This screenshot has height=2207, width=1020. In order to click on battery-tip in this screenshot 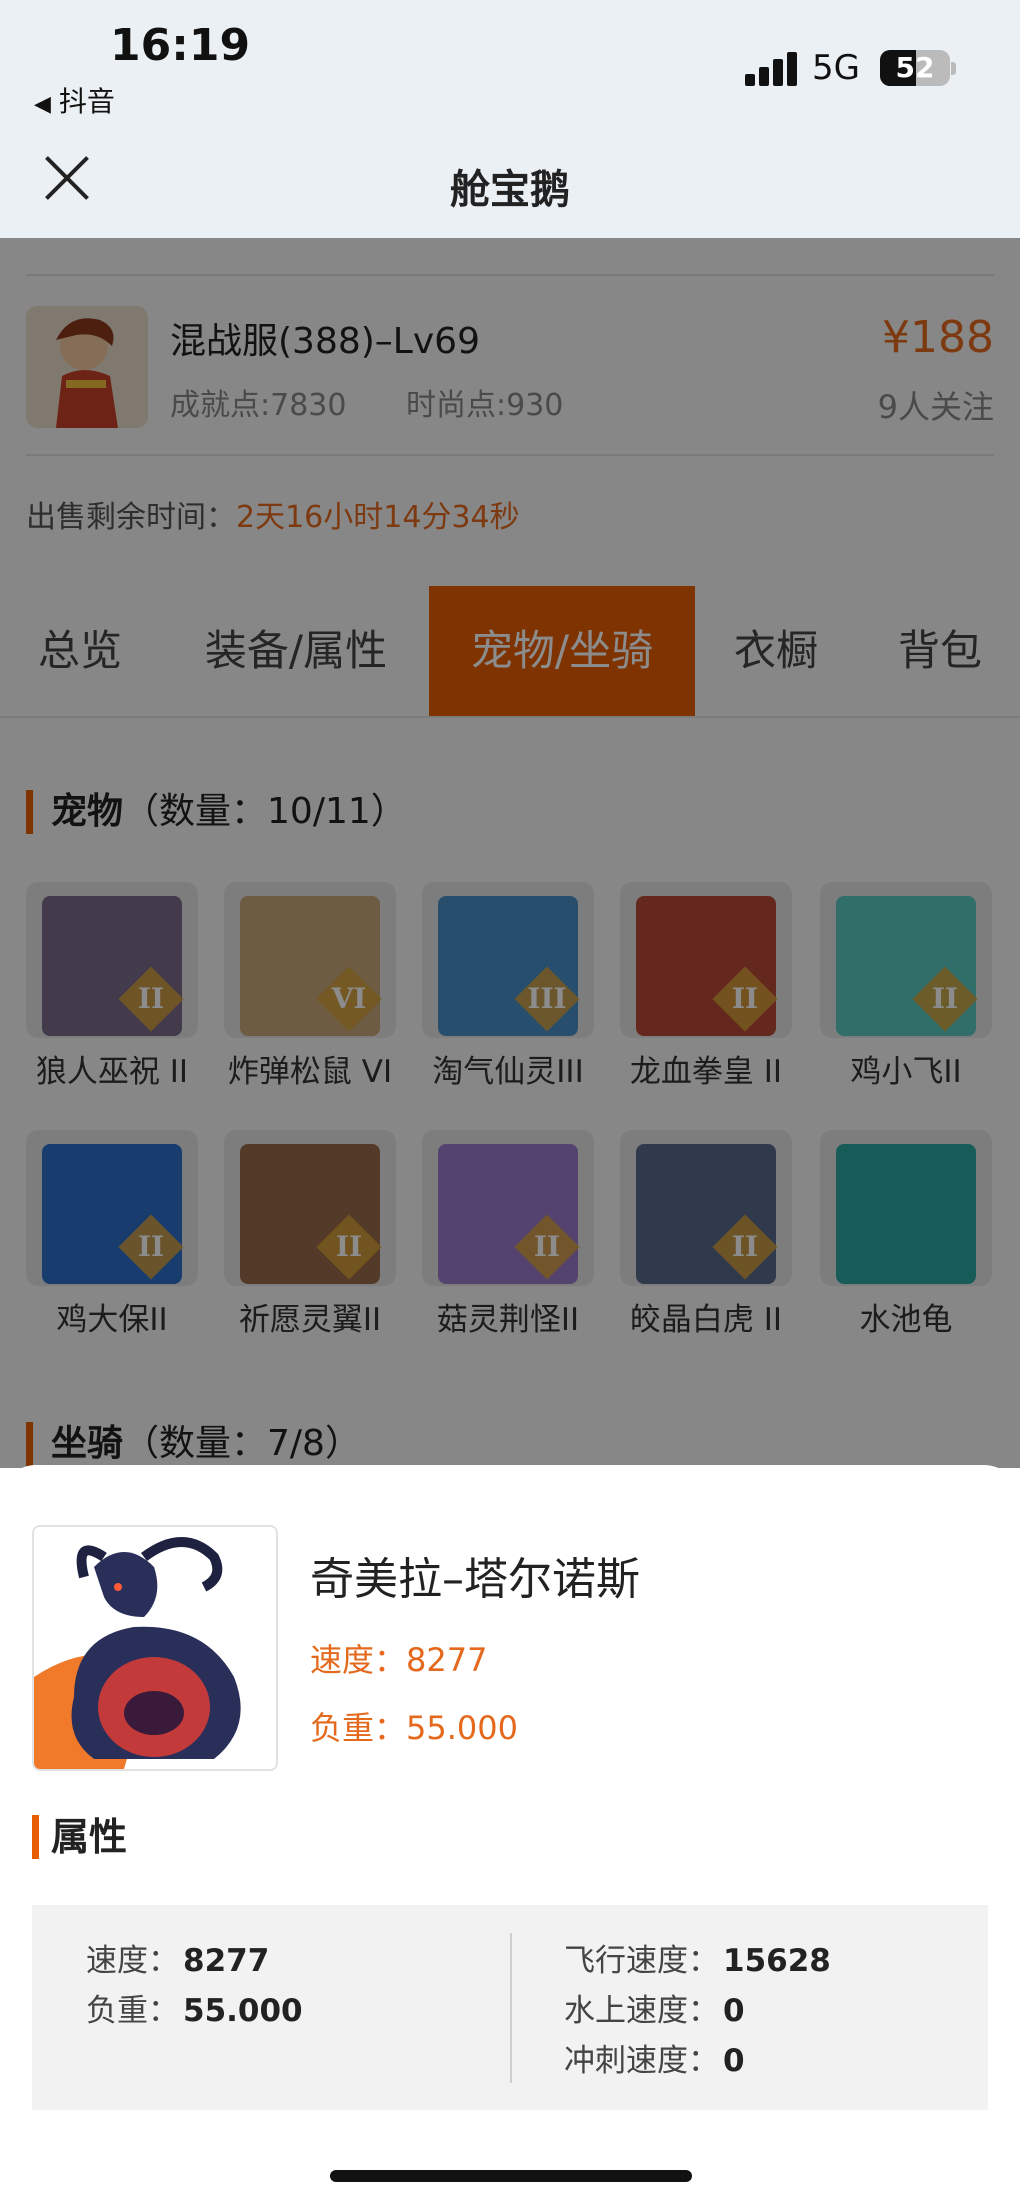, I will do `click(953, 68)`.